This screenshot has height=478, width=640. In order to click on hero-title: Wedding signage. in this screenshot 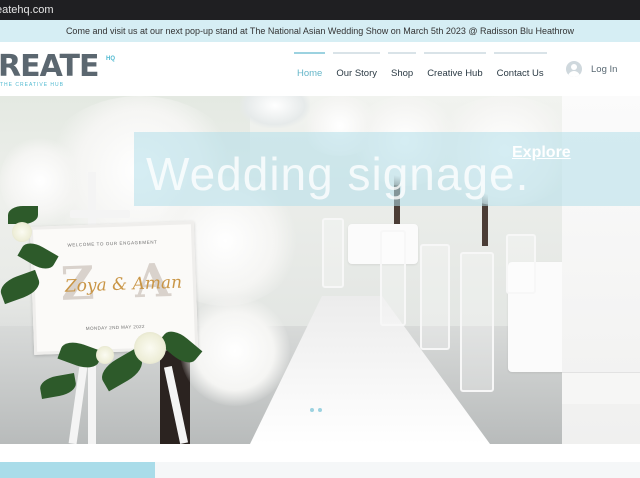, I will do `click(338, 174)`.